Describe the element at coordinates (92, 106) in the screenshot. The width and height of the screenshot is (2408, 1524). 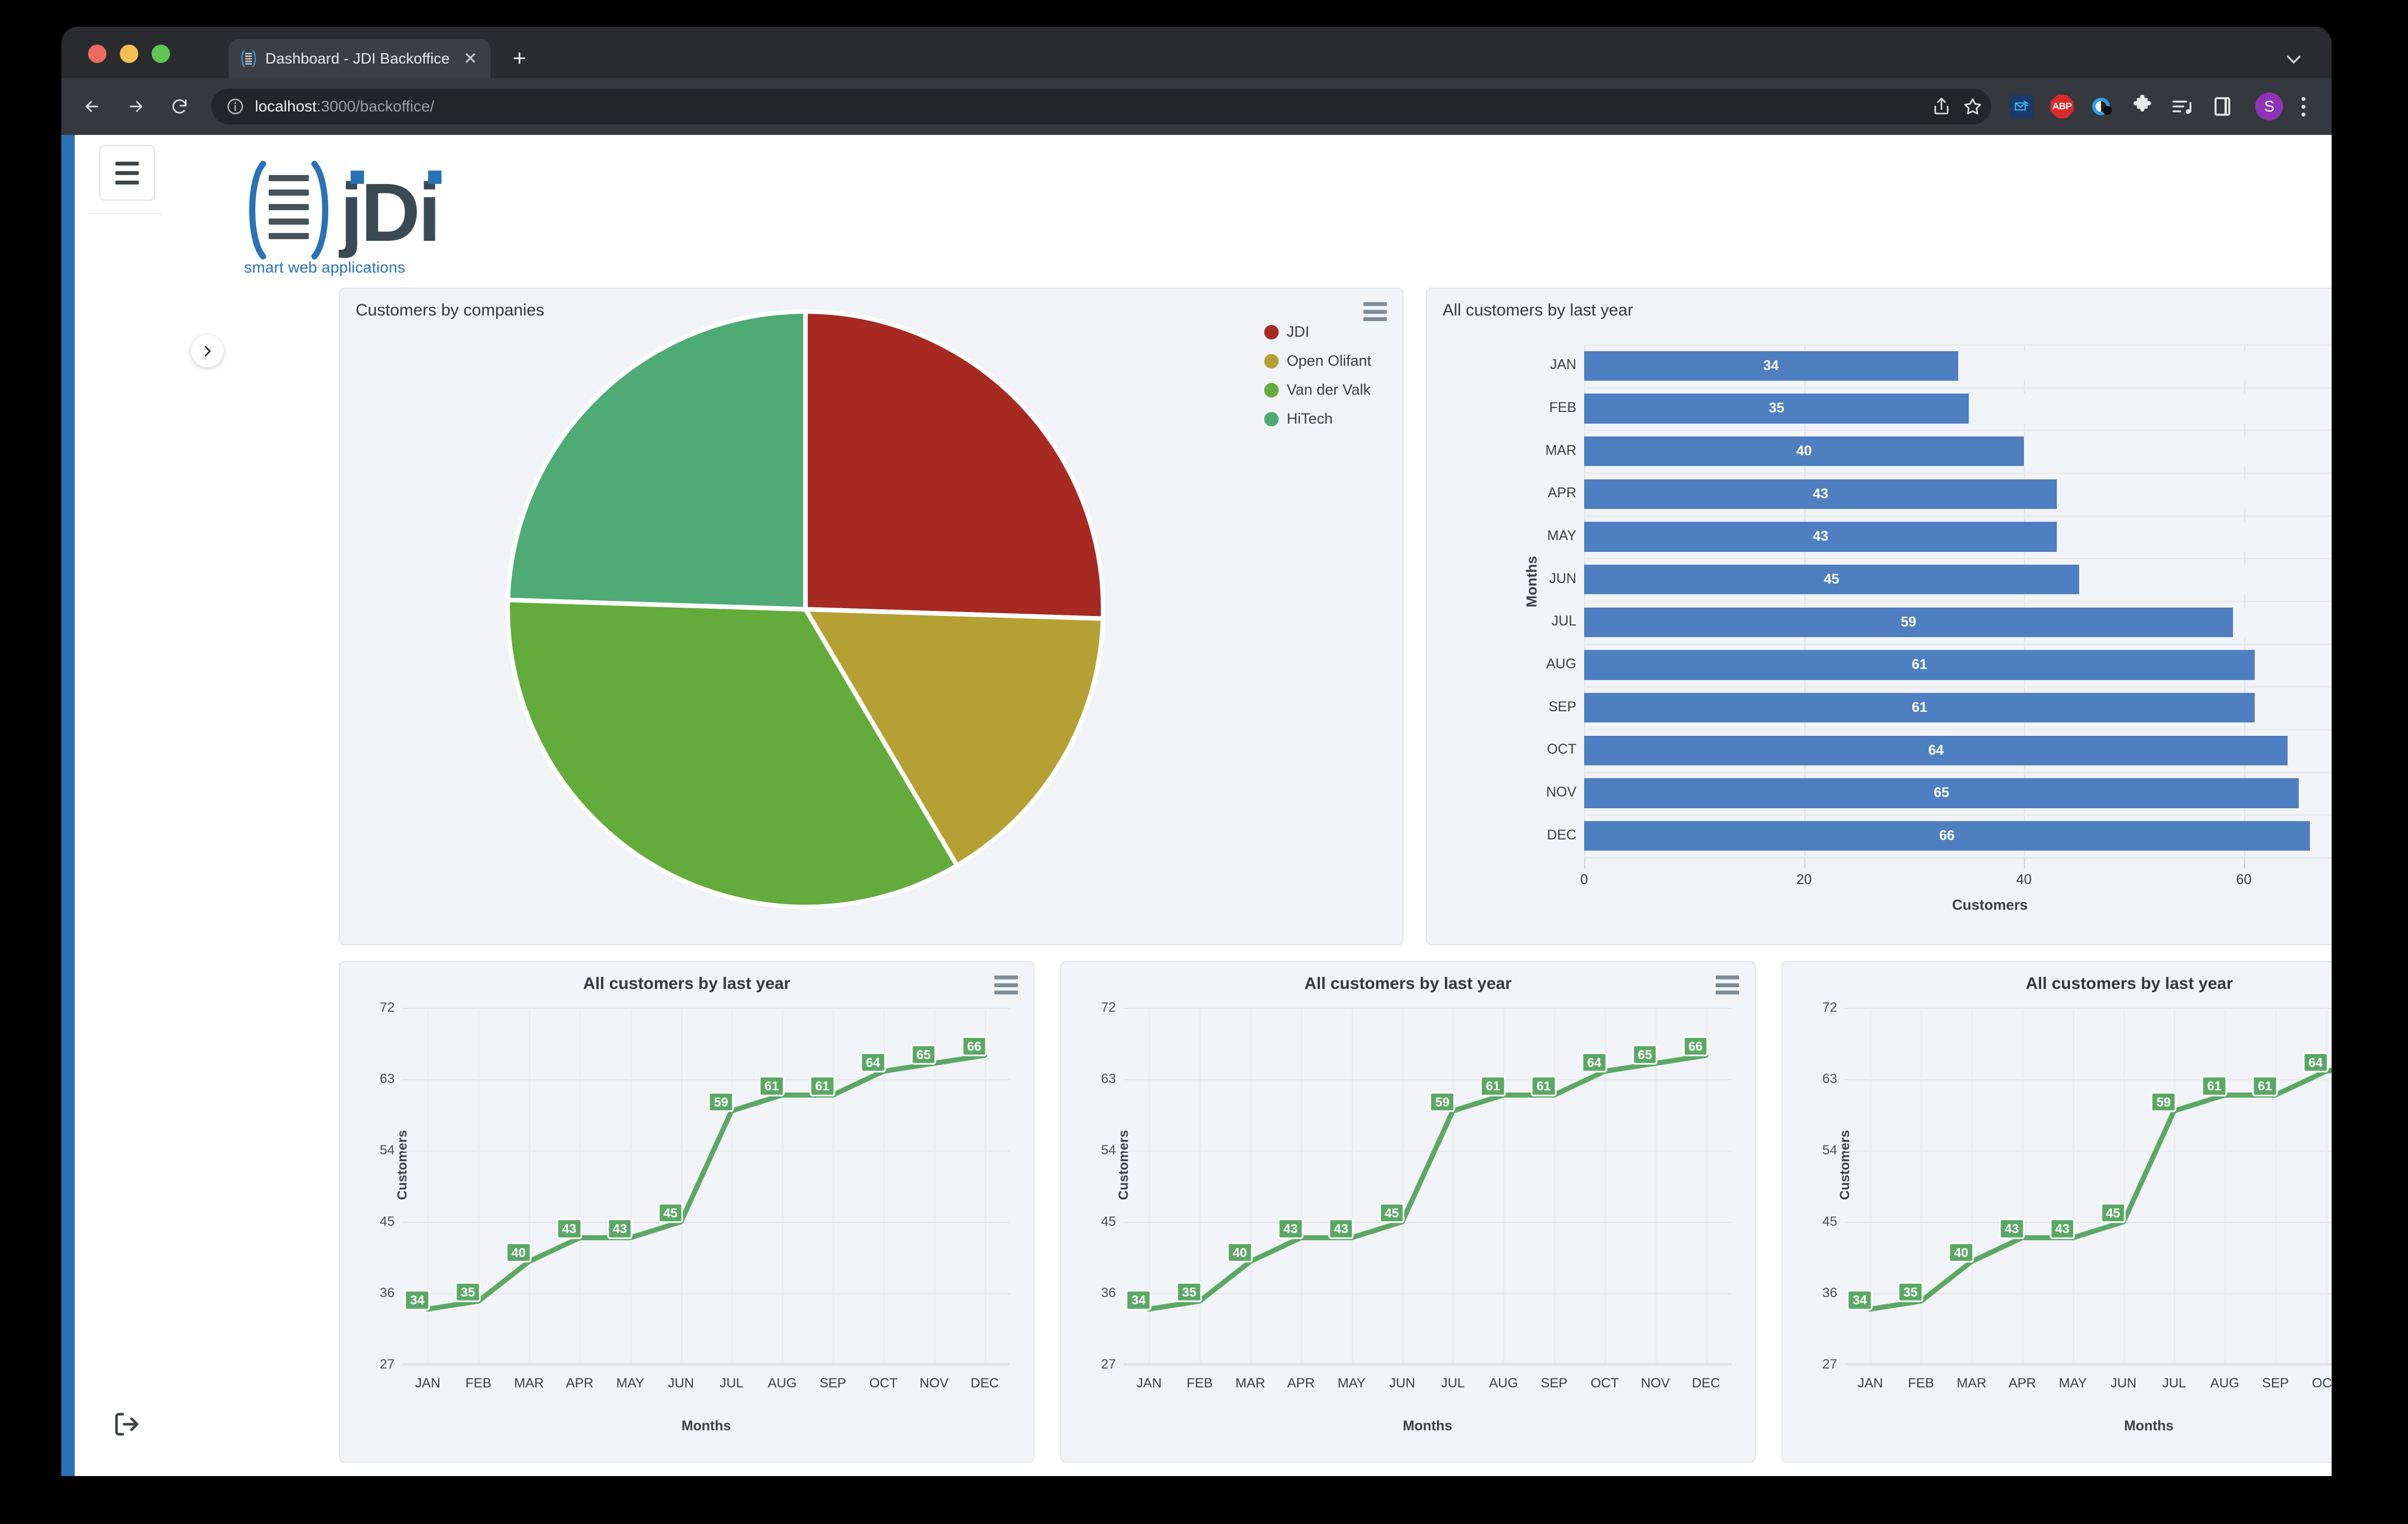
I see `arrow-left-icon` at that location.